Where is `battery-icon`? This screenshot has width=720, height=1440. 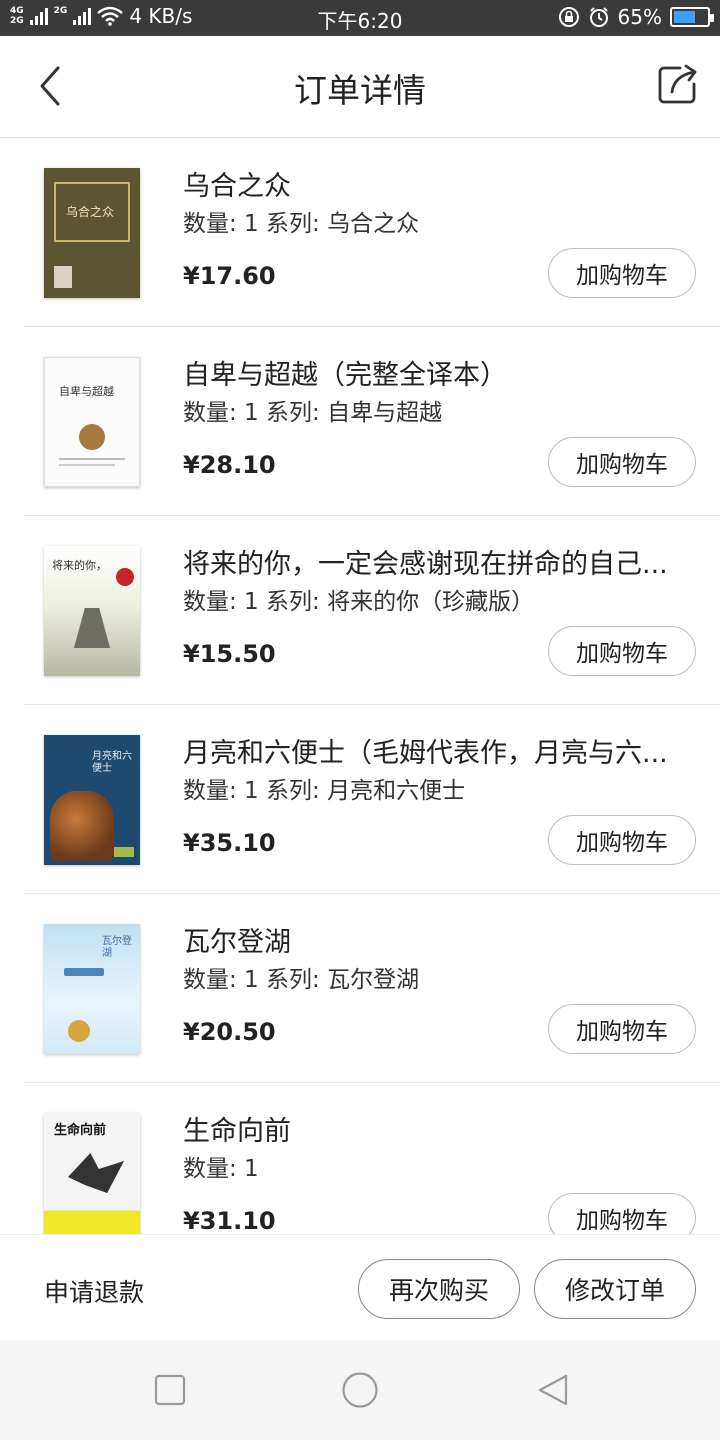
battery-icon is located at coordinates (692, 17).